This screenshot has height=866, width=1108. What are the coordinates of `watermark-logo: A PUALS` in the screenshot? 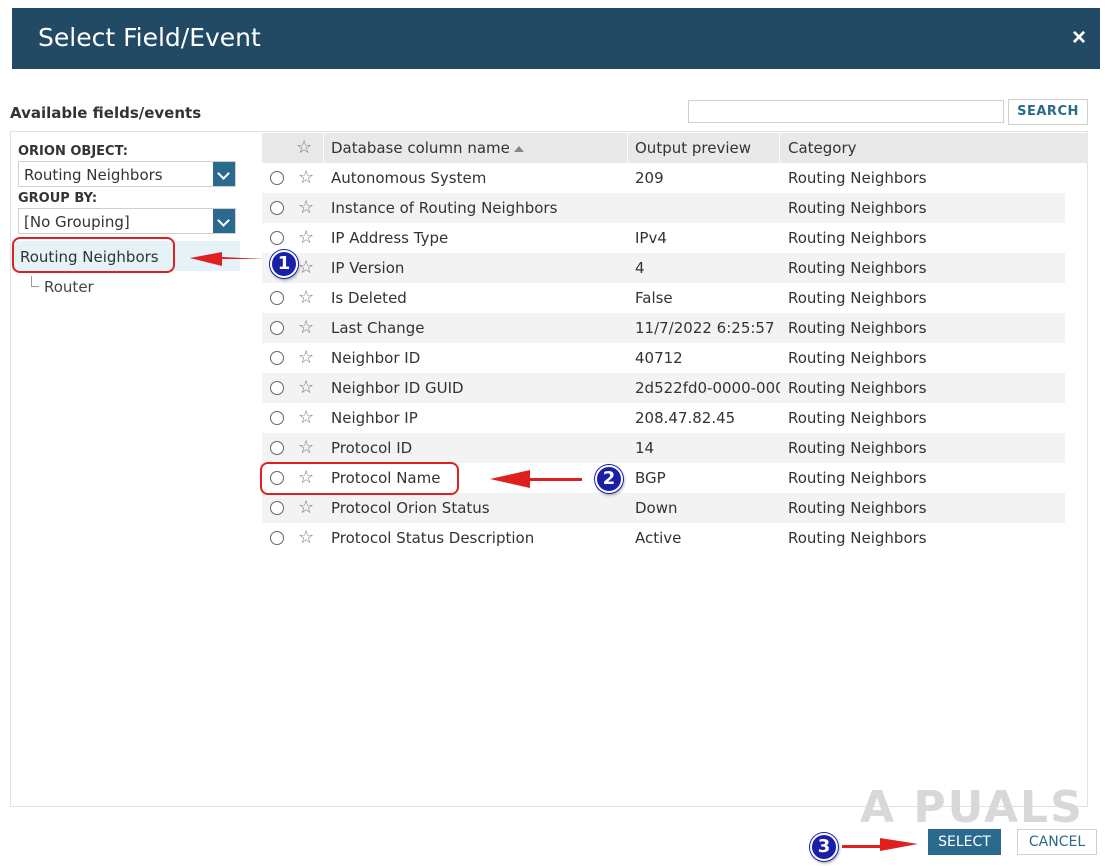 It's located at (972, 807).